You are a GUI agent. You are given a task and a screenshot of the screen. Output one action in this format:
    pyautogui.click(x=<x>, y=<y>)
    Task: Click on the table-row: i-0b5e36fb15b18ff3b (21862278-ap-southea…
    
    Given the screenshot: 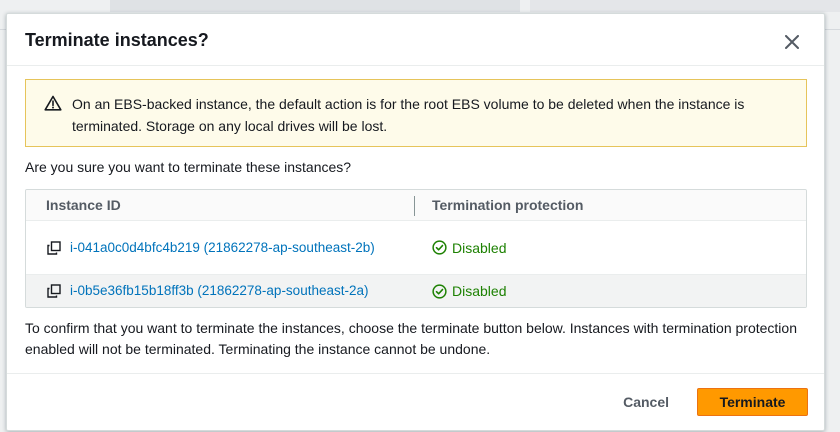 What is the action you would take?
    pyautogui.click(x=416, y=291)
    